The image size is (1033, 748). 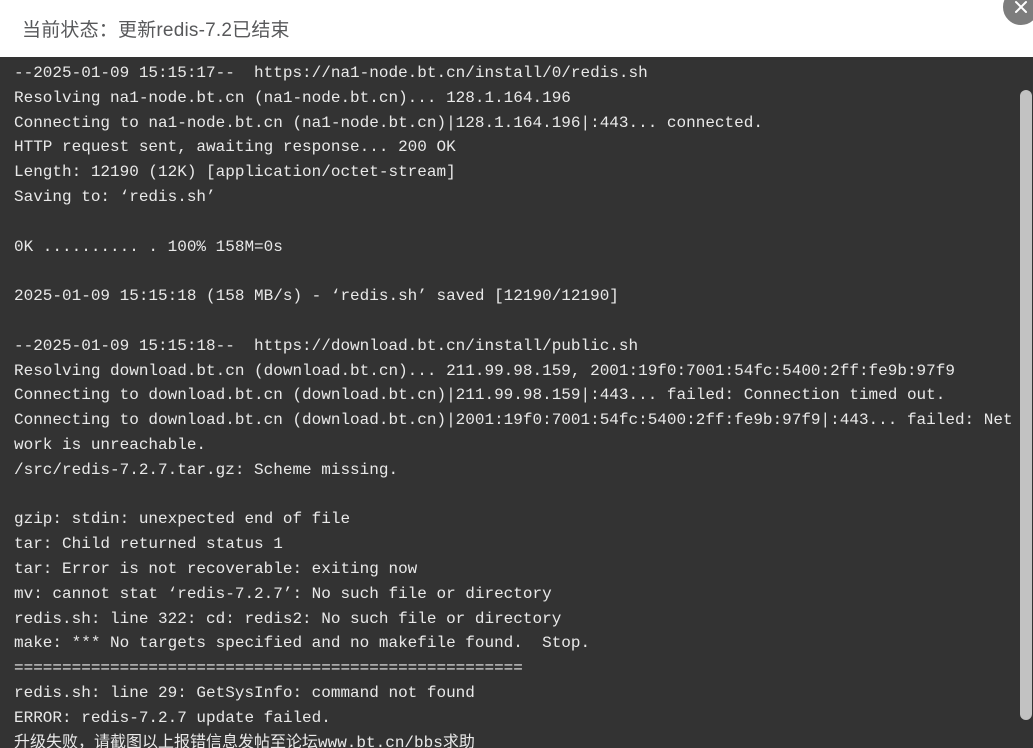 I want to click on terminal-line: 0K .......... . 100% 158M=0s, so click(x=148, y=246).